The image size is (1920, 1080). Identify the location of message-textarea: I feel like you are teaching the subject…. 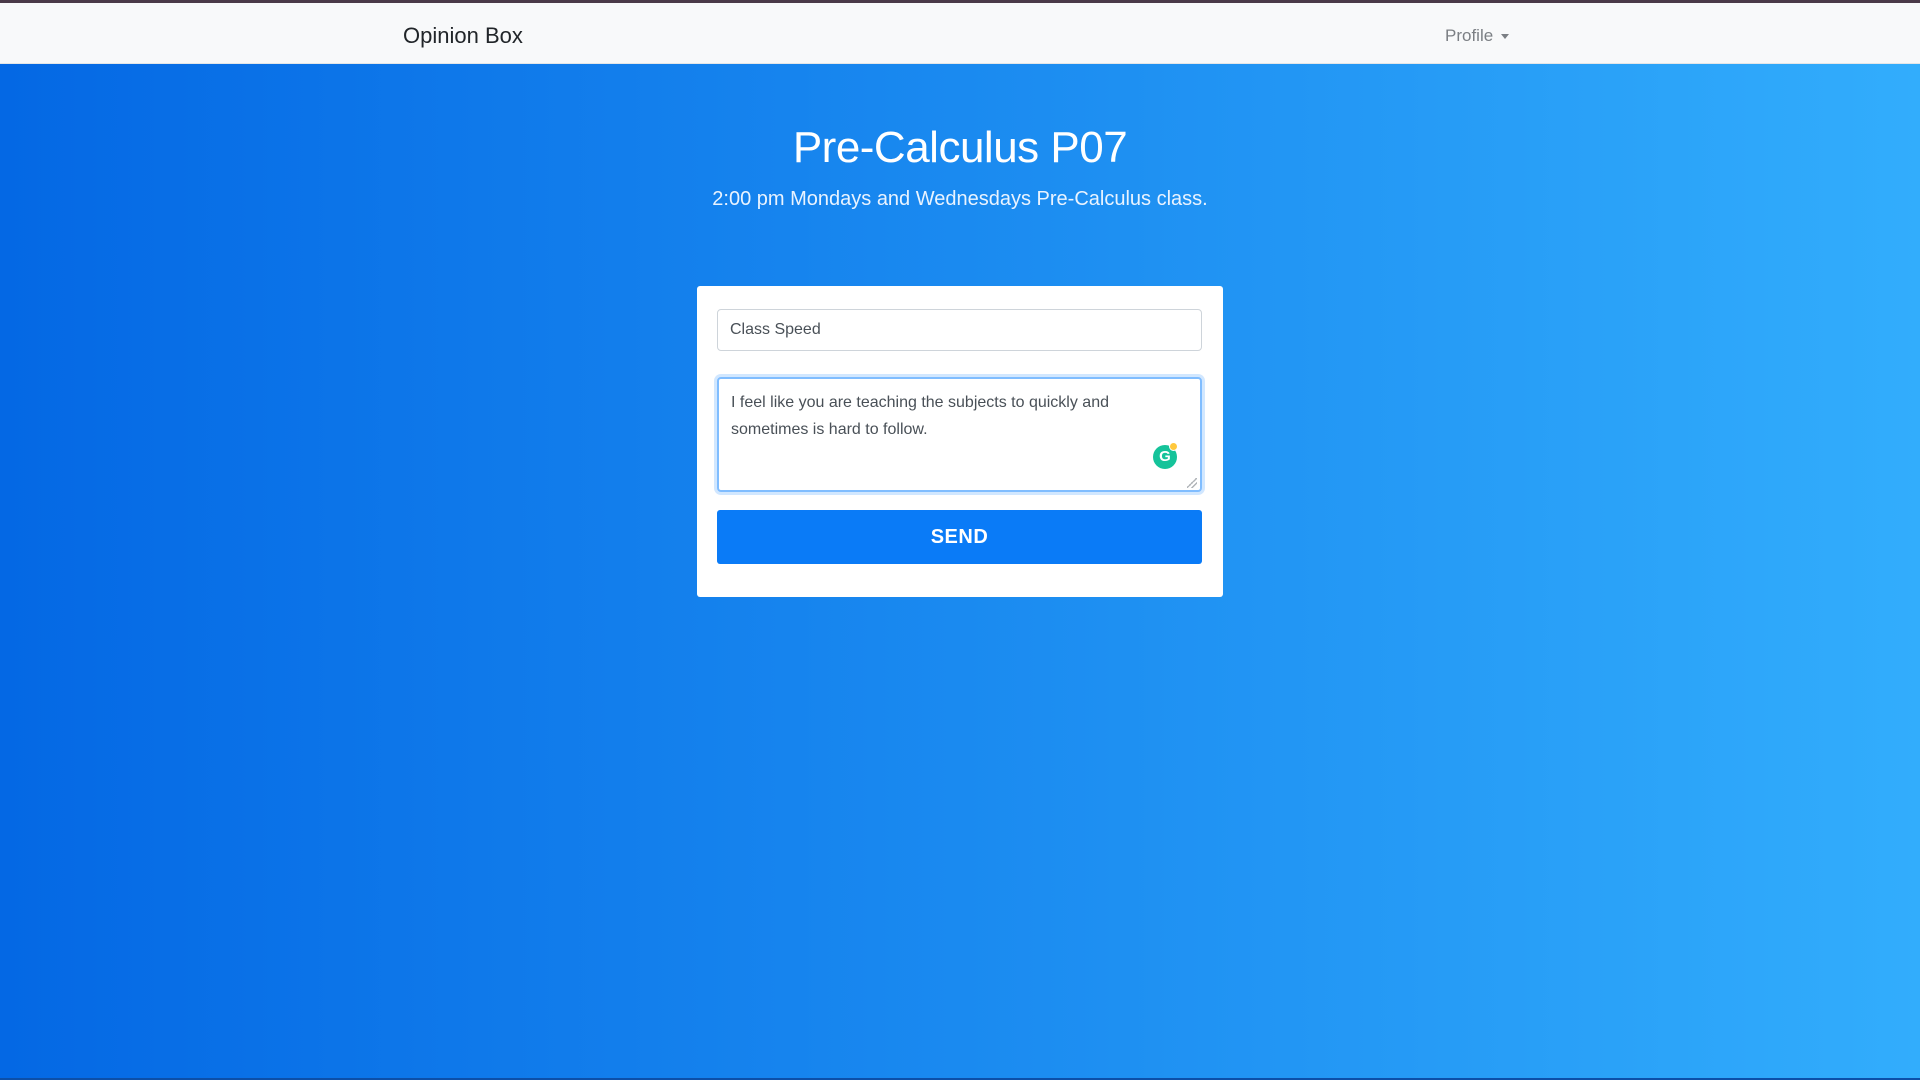
(959, 434).